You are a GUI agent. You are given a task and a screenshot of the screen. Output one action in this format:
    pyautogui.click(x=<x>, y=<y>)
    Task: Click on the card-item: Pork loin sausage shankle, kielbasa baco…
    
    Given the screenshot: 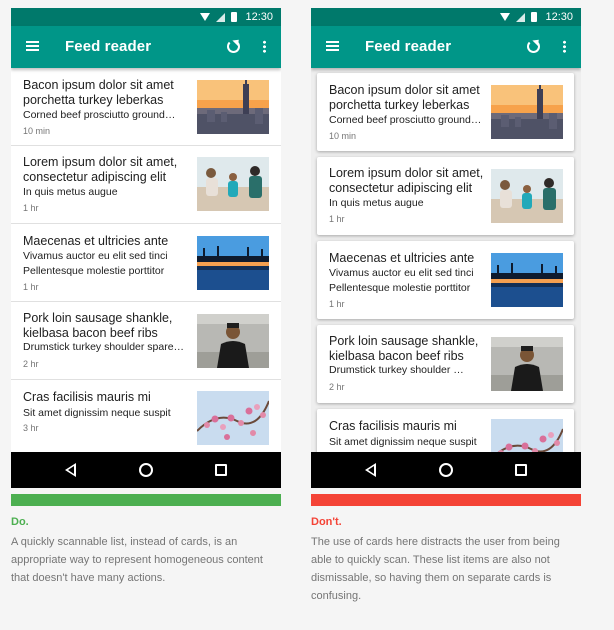 What is the action you would take?
    pyautogui.click(x=445, y=364)
    